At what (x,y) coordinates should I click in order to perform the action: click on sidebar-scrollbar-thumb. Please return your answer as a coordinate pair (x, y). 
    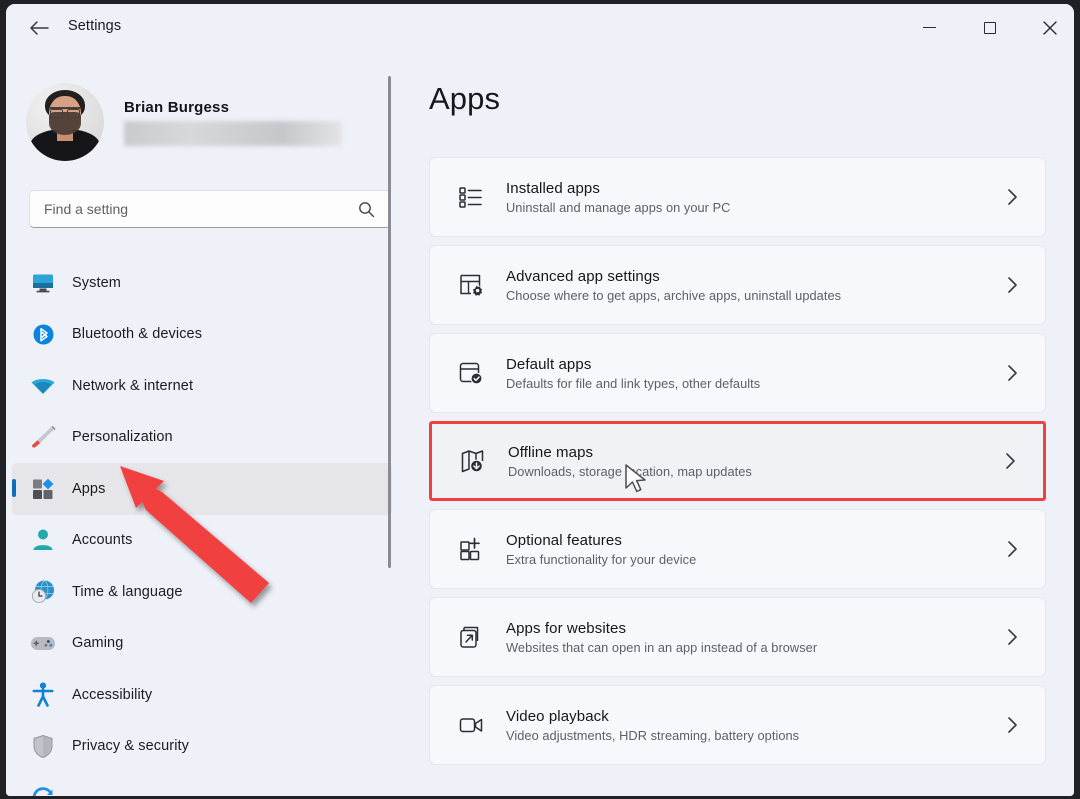
    Looking at the image, I should click on (389, 322).